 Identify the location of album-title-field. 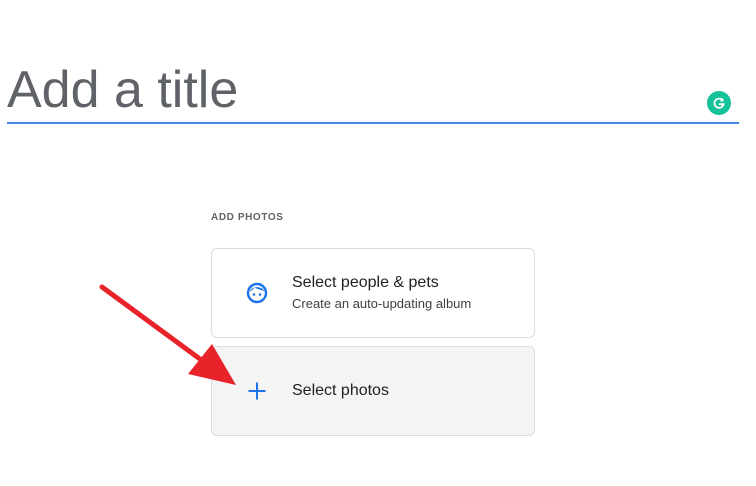
(373, 91).